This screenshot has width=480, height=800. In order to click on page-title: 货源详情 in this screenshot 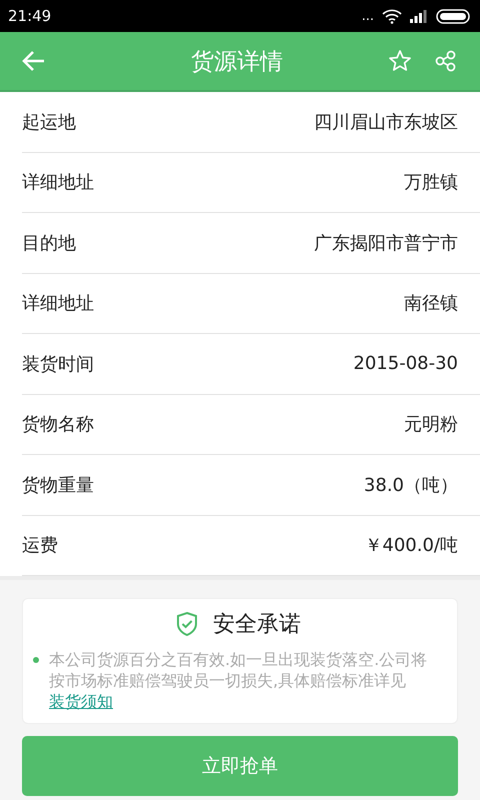, I will do `click(237, 62)`.